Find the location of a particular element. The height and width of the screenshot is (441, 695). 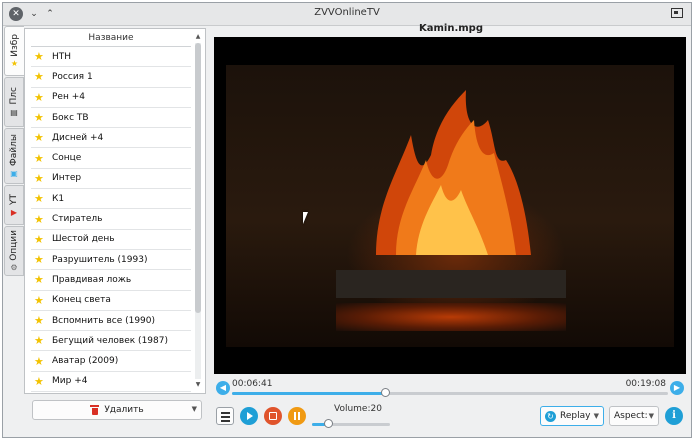

list-item-label: Бокс ТВ is located at coordinates (70, 117).